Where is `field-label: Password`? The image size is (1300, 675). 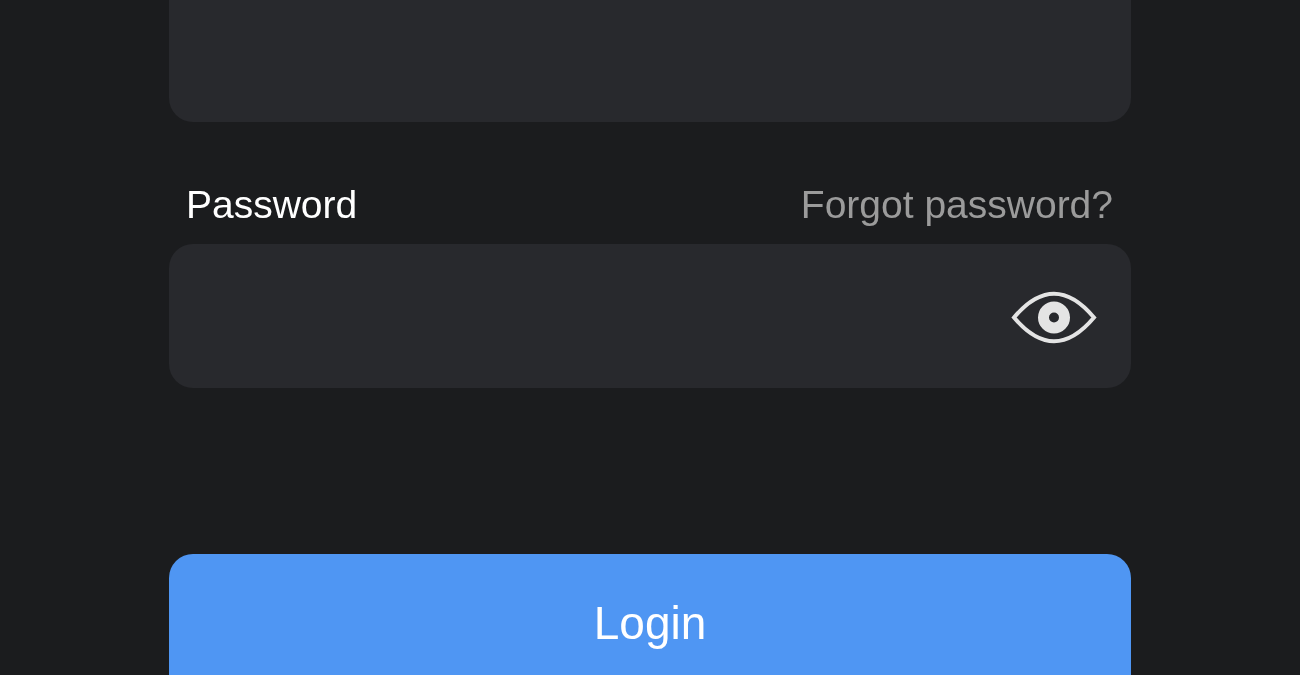
field-label: Password is located at coordinates (272, 205).